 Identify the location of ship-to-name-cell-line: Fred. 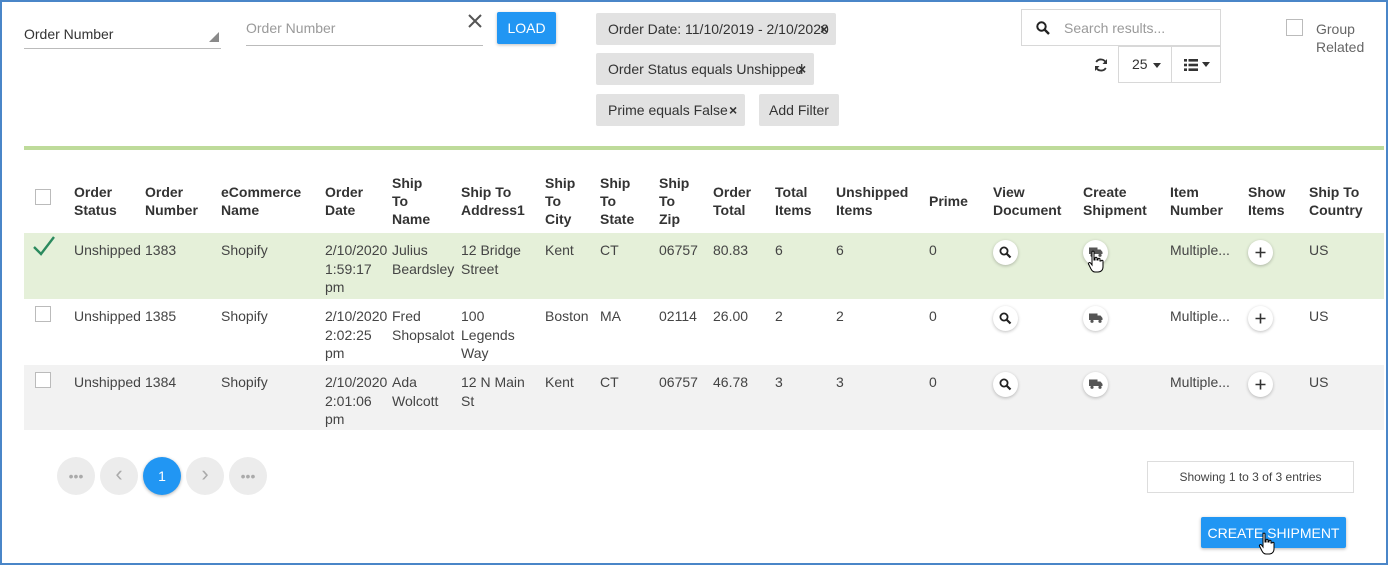
(406, 316).